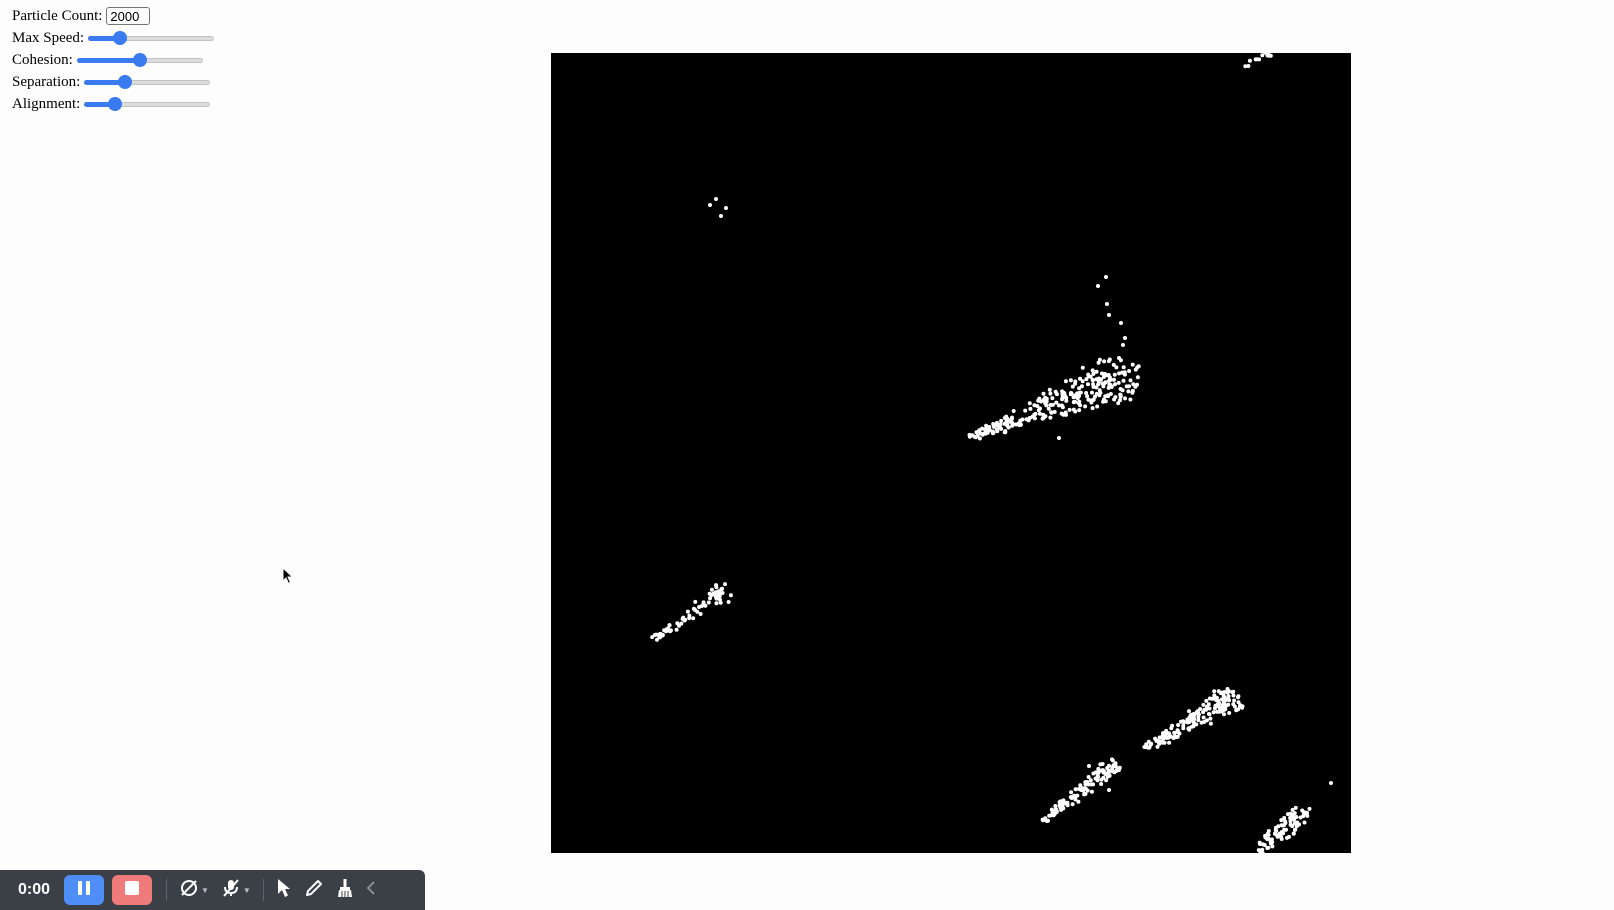  Describe the element at coordinates (194, 890) in the screenshot. I see `camera-toggle-button: ▼` at that location.